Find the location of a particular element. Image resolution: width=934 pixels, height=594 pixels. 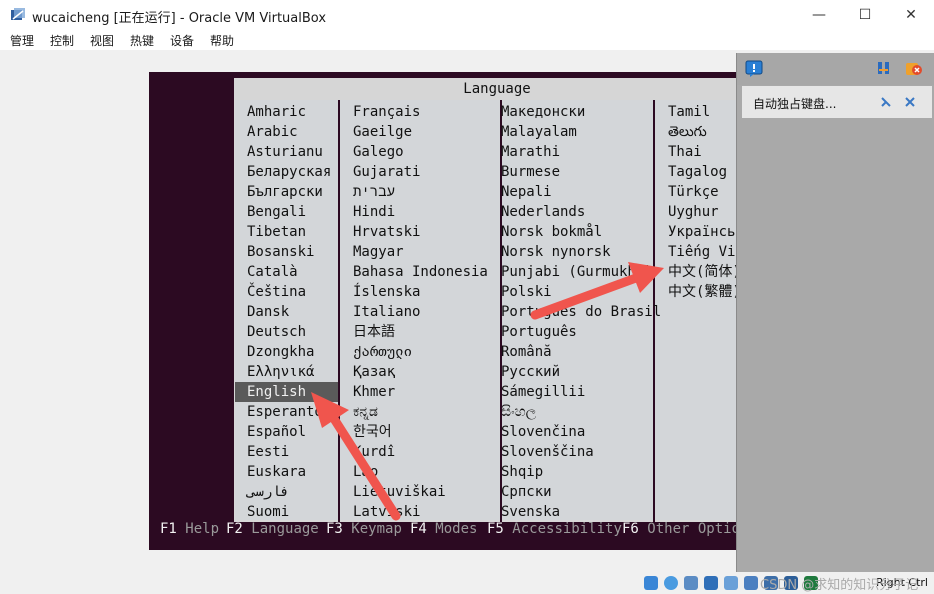

language-option: Esperanto is located at coordinates (285, 412).